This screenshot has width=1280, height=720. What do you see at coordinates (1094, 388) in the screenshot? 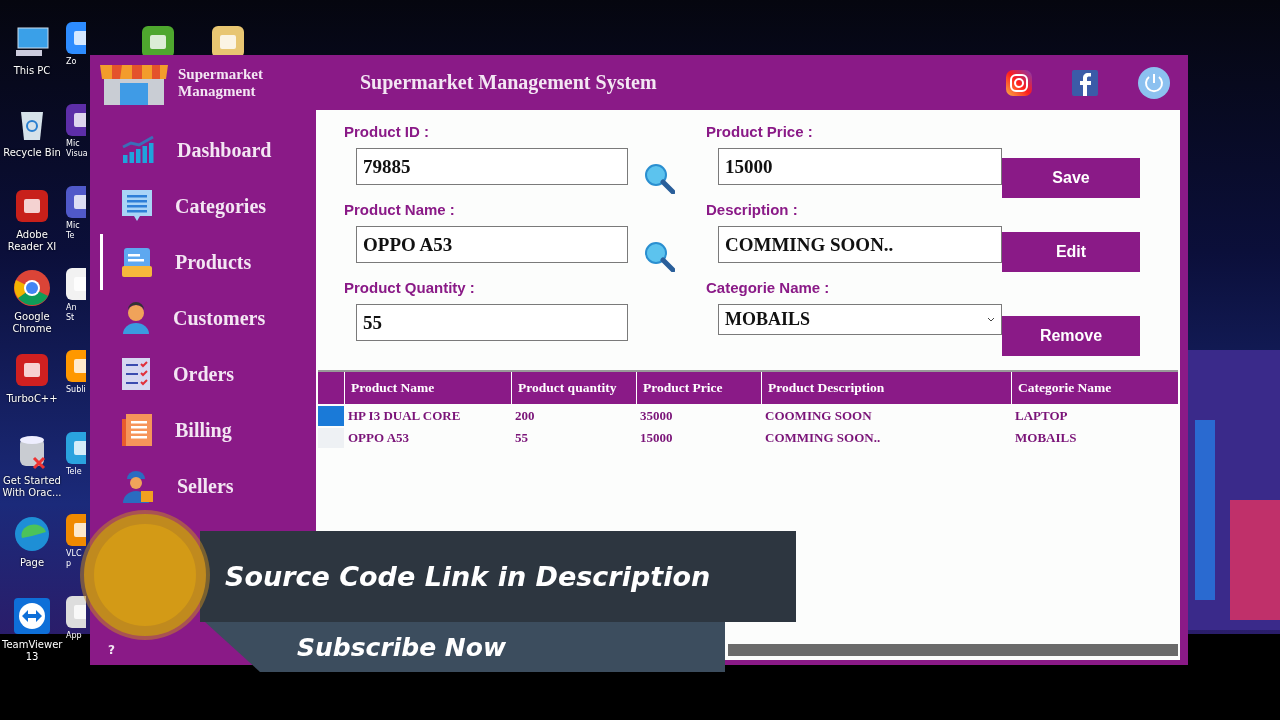
I see `column-header: Categorie Name` at bounding box center [1094, 388].